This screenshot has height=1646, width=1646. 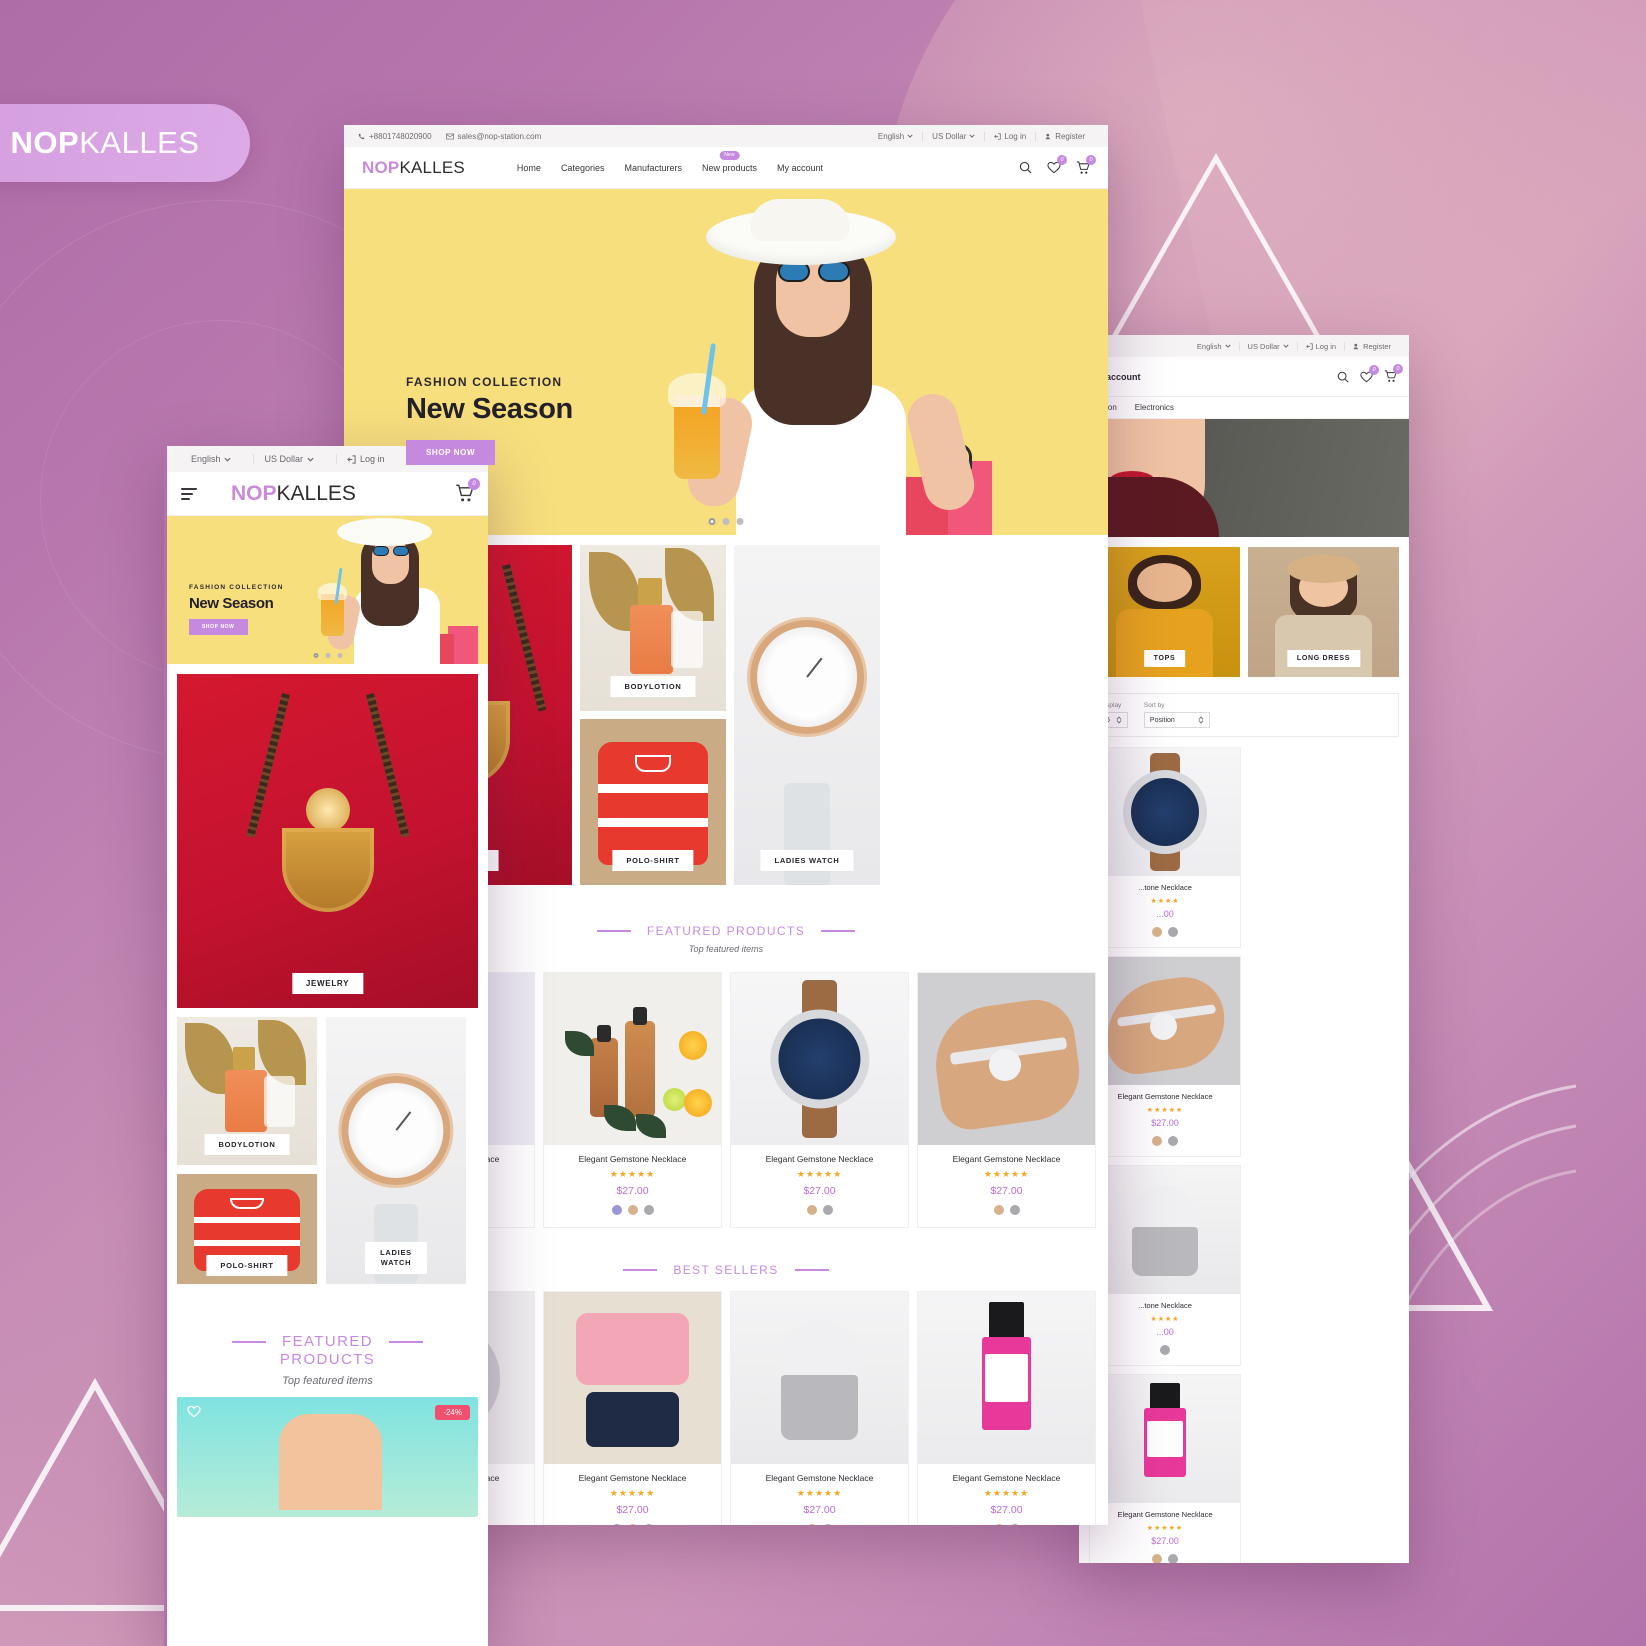 What do you see at coordinates (327, 590) in the screenshot?
I see `mobile-hero-slider: FASHION COLLECTION New Season SHOP NOW` at bounding box center [327, 590].